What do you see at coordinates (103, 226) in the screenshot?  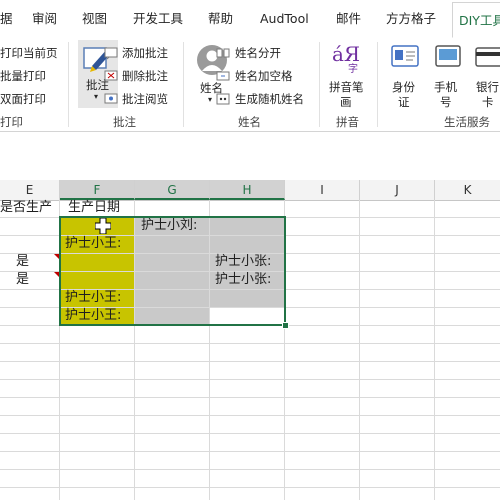 I see `cell-cursor-icon` at bounding box center [103, 226].